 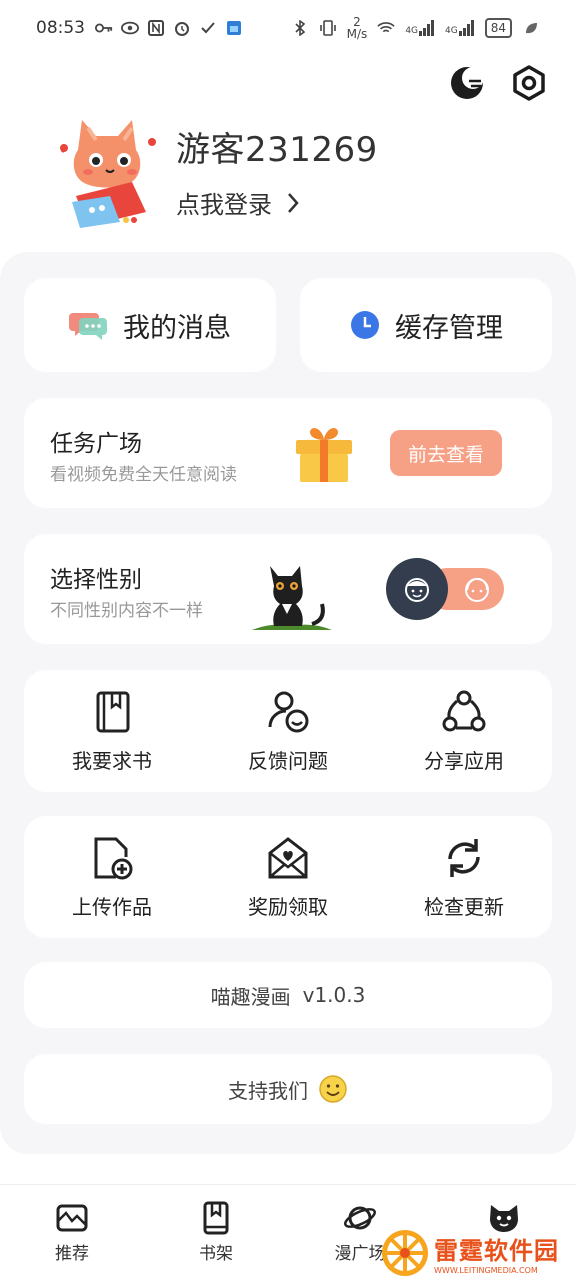 I want to click on signal-4g-2: 4G, so click(x=460, y=28).